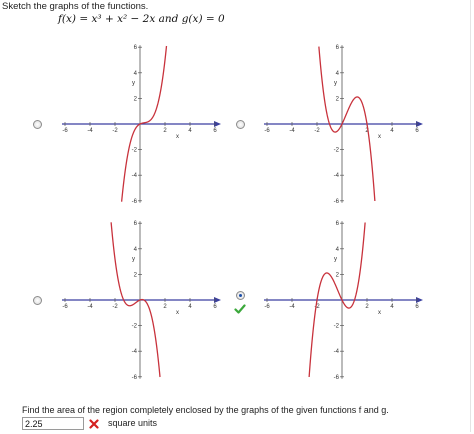 The height and width of the screenshot is (434, 474). Describe the element at coordinates (343, 301) in the screenshot. I see `choice-d-graph: -6 -4 -2 2 4 6642-2-4-6xy` at that location.